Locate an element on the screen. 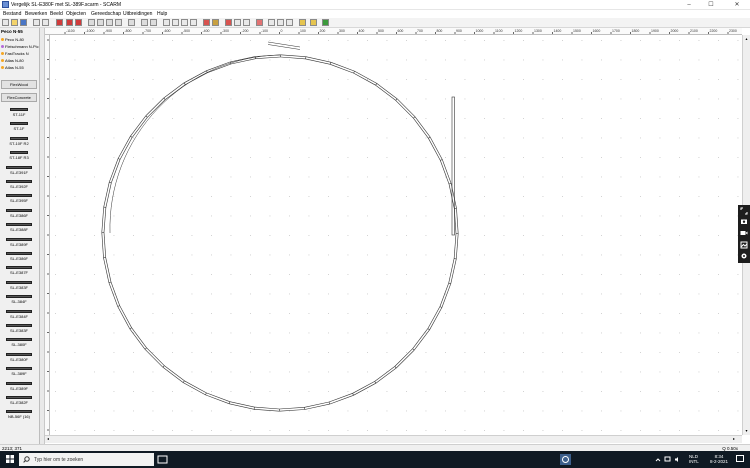  scroll-right-arrow: ▸ is located at coordinates (736, 439).